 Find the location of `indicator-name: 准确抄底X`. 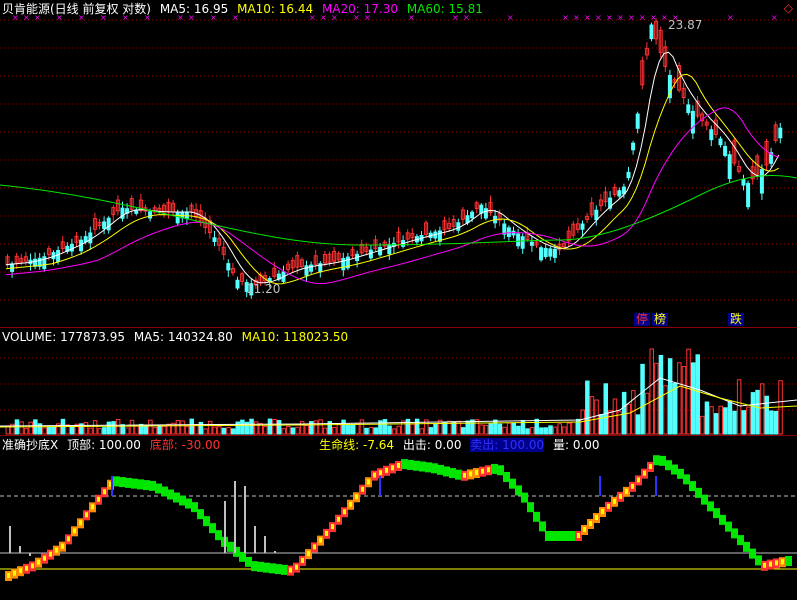

indicator-name: 准确抄底X is located at coordinates (30, 445).